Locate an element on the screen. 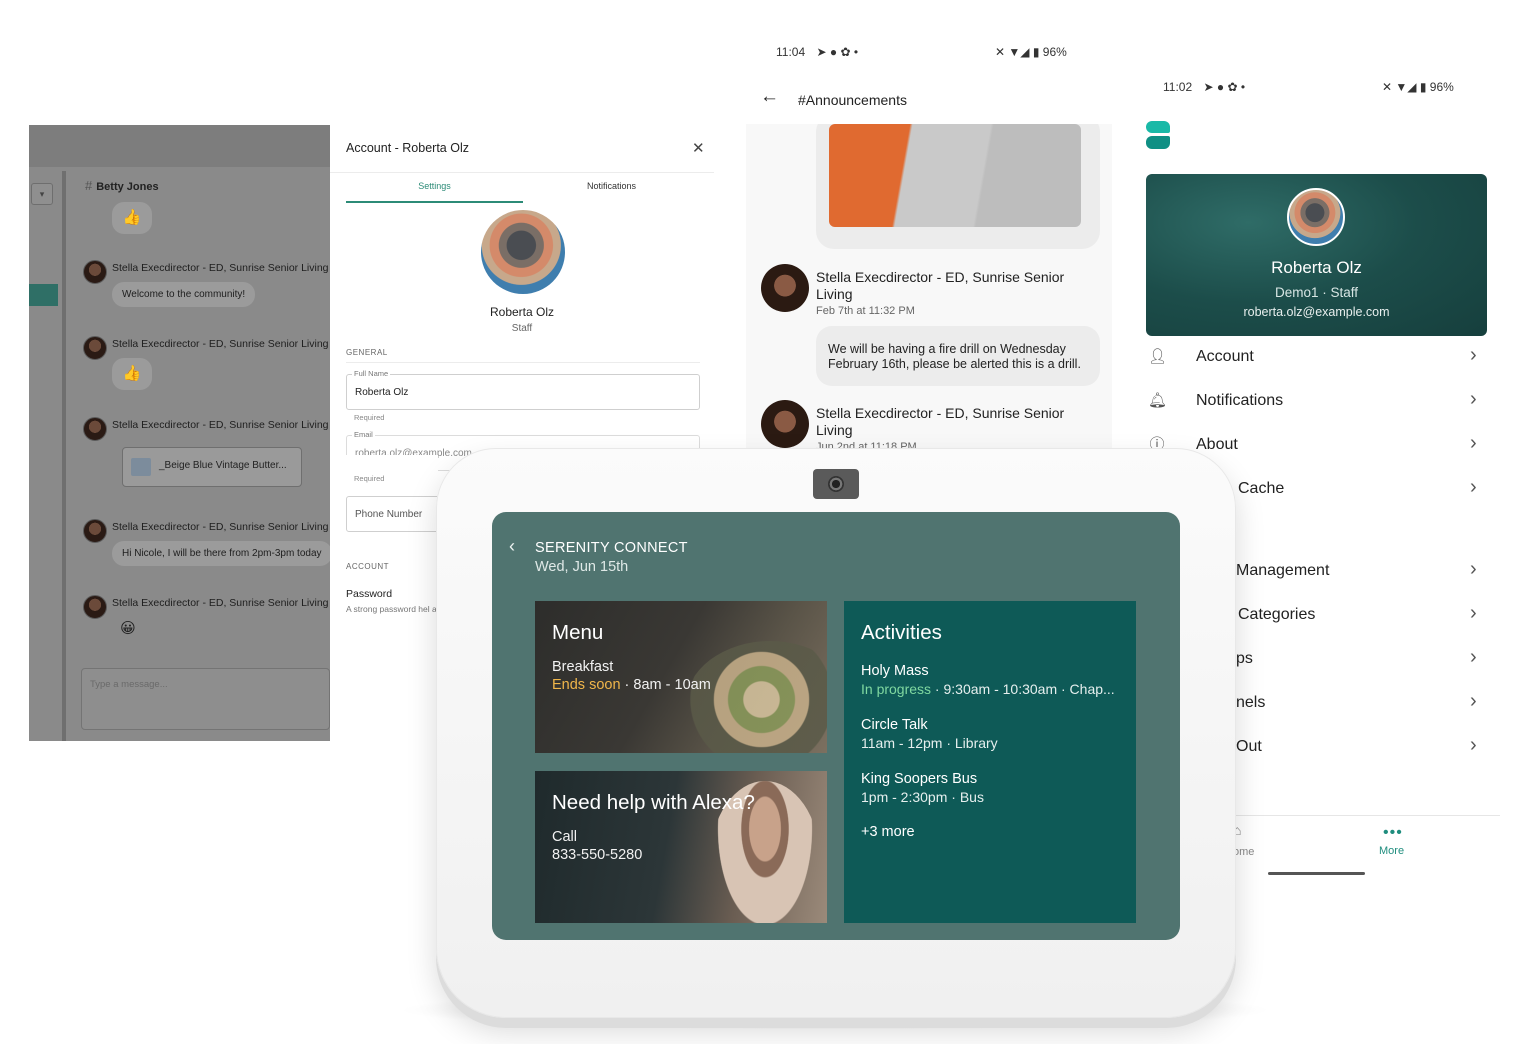 This screenshot has width=1536, height=1044. tile-title: Need help with Alexa? is located at coordinates (653, 802).